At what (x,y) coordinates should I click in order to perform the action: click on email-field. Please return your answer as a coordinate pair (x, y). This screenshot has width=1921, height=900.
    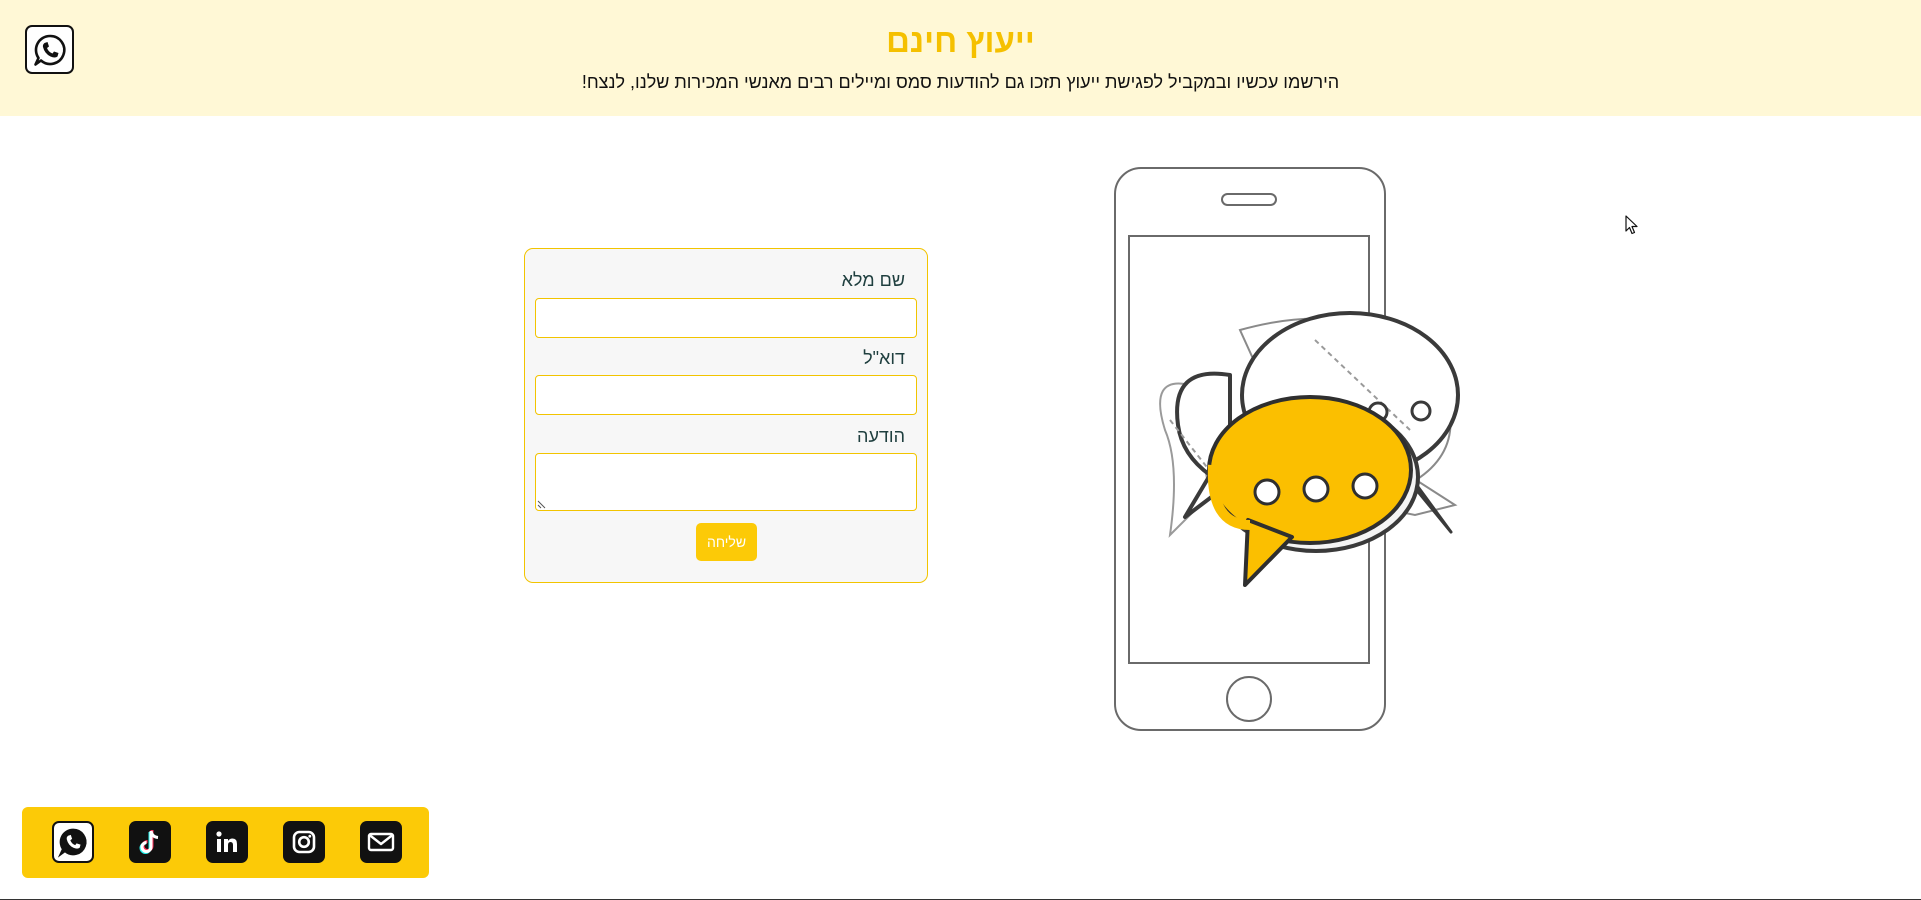
    Looking at the image, I should click on (726, 395).